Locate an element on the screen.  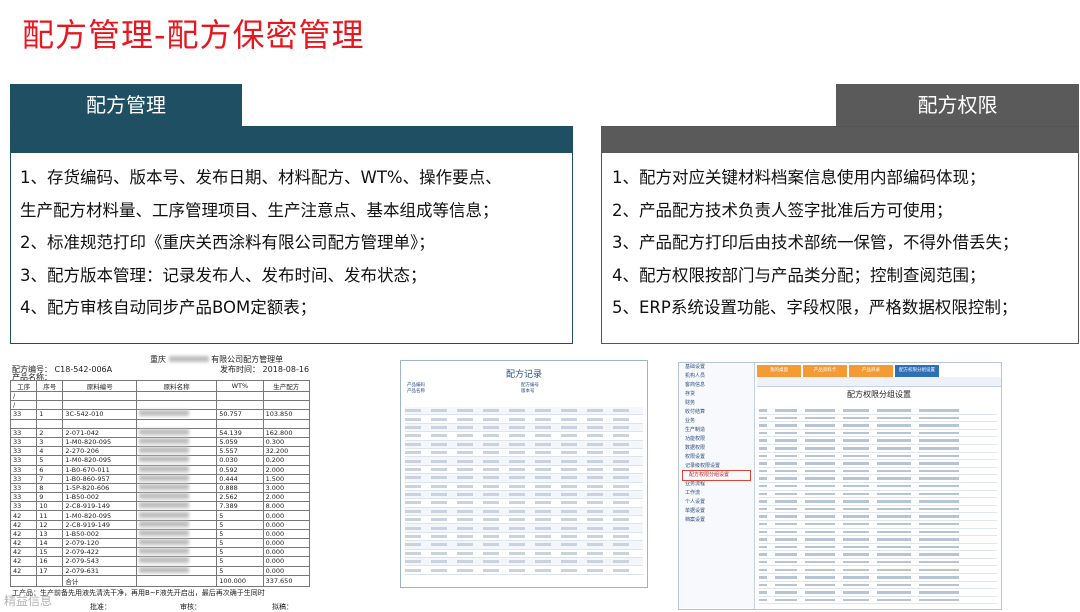
panel-header-bar is located at coordinates (840, 140).